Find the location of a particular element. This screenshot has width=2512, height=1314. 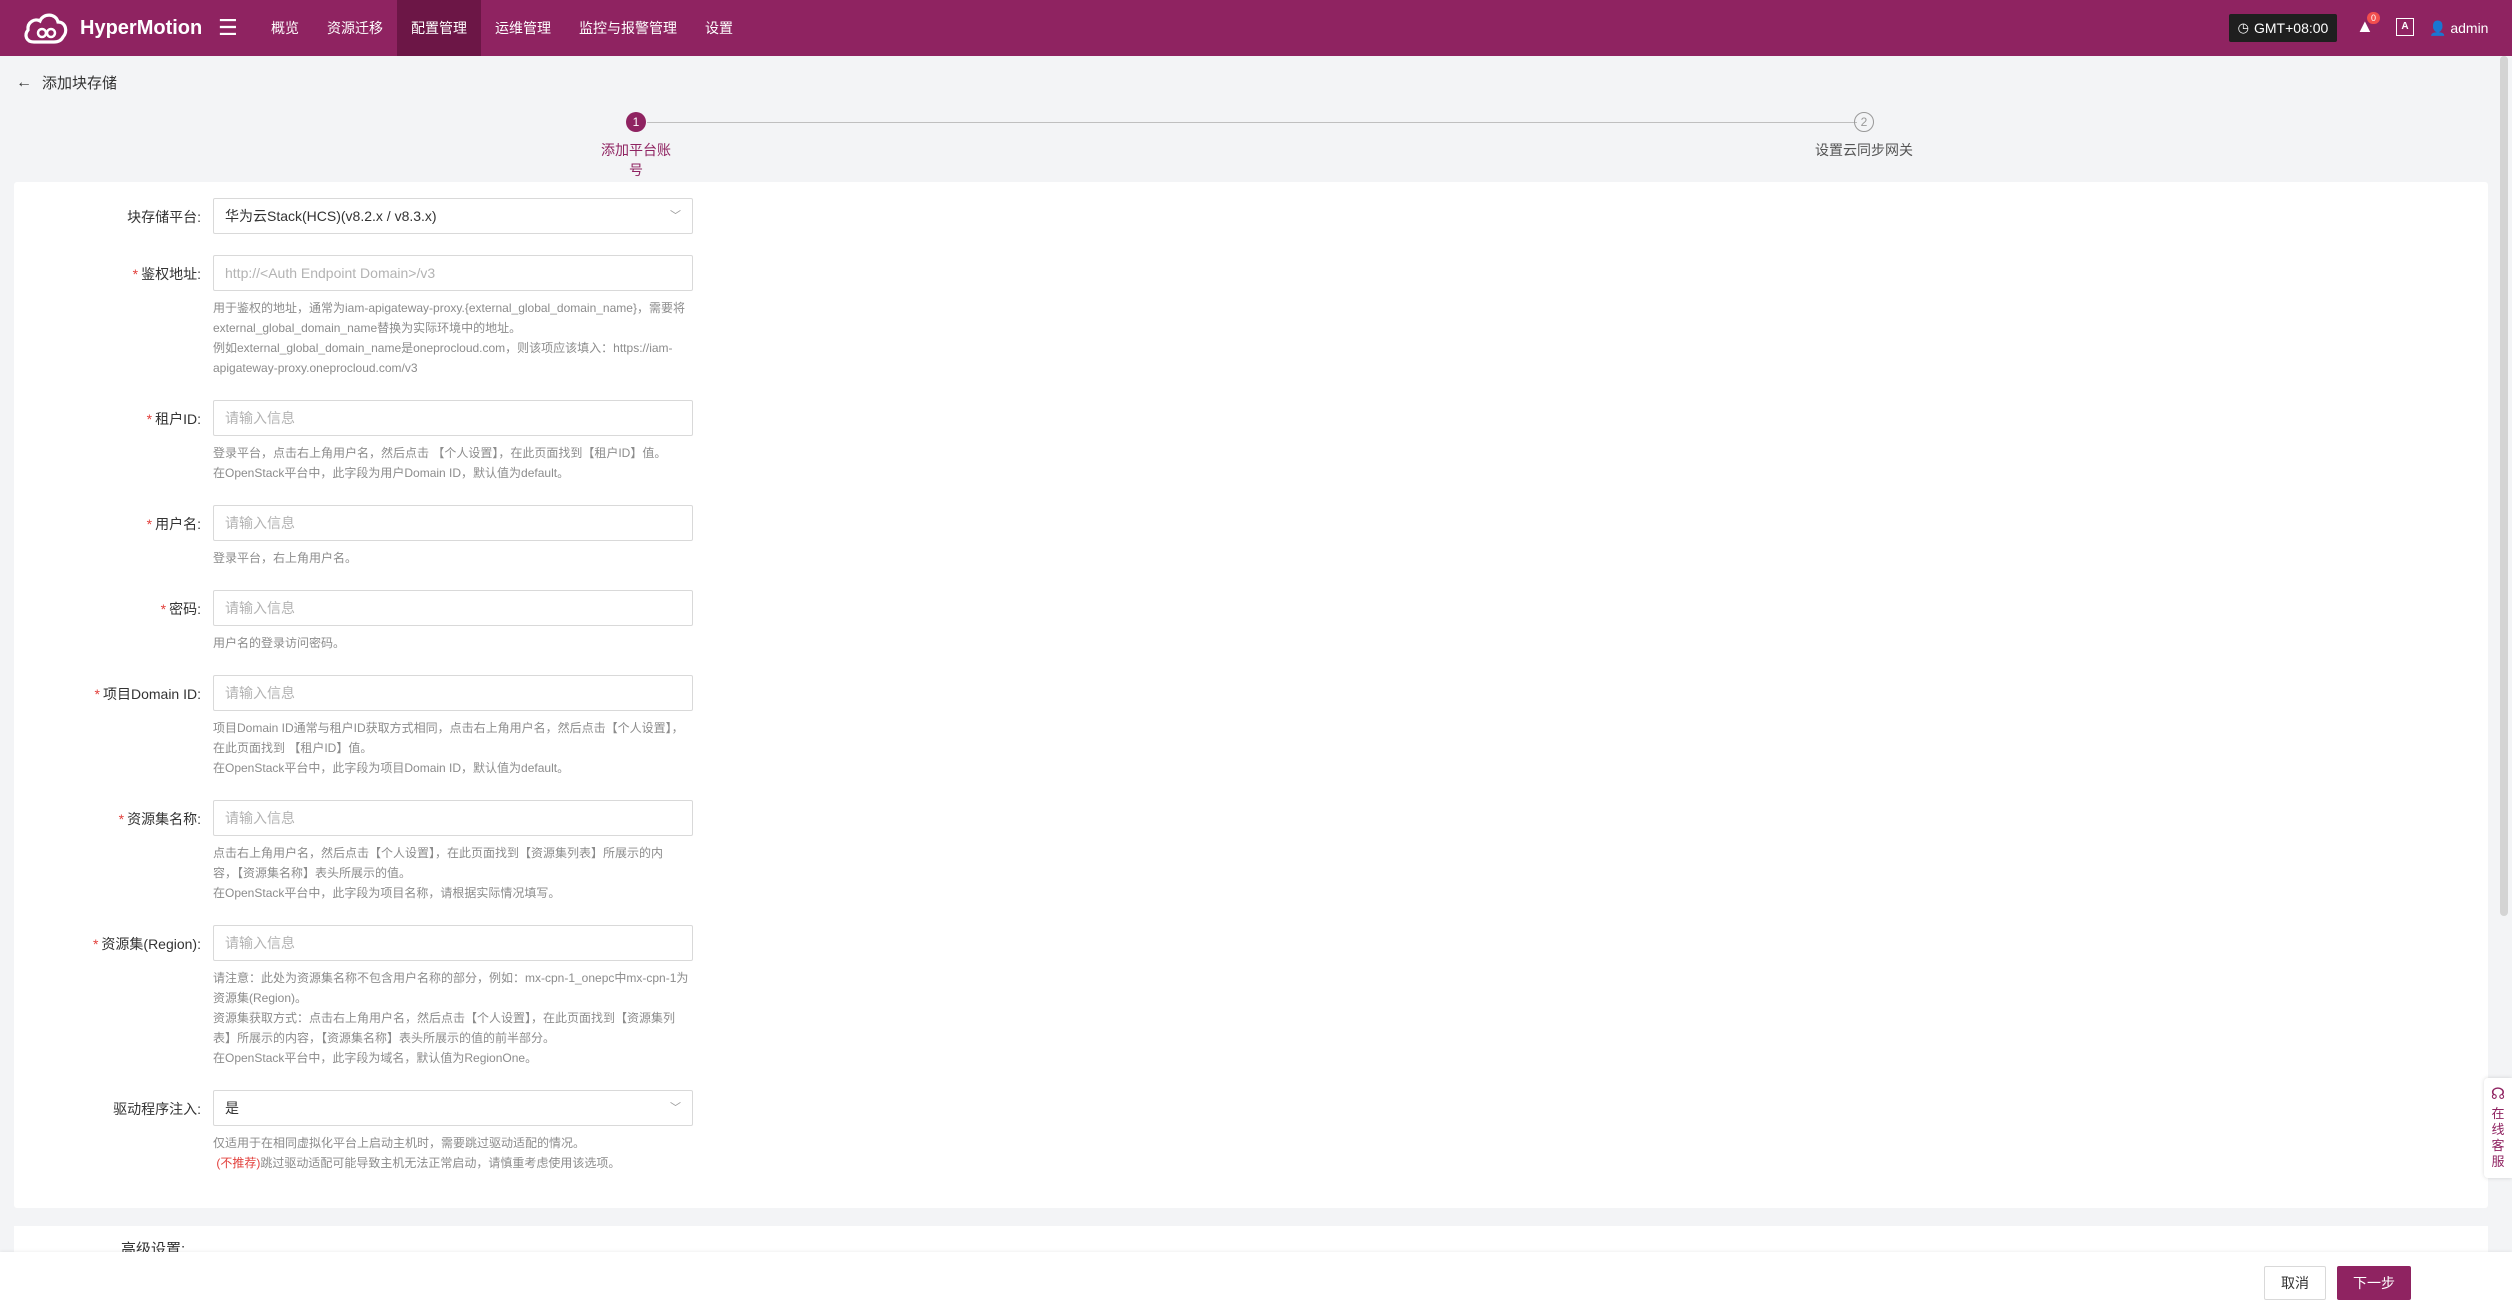

footer-bar is located at coordinates (1256, 1283).